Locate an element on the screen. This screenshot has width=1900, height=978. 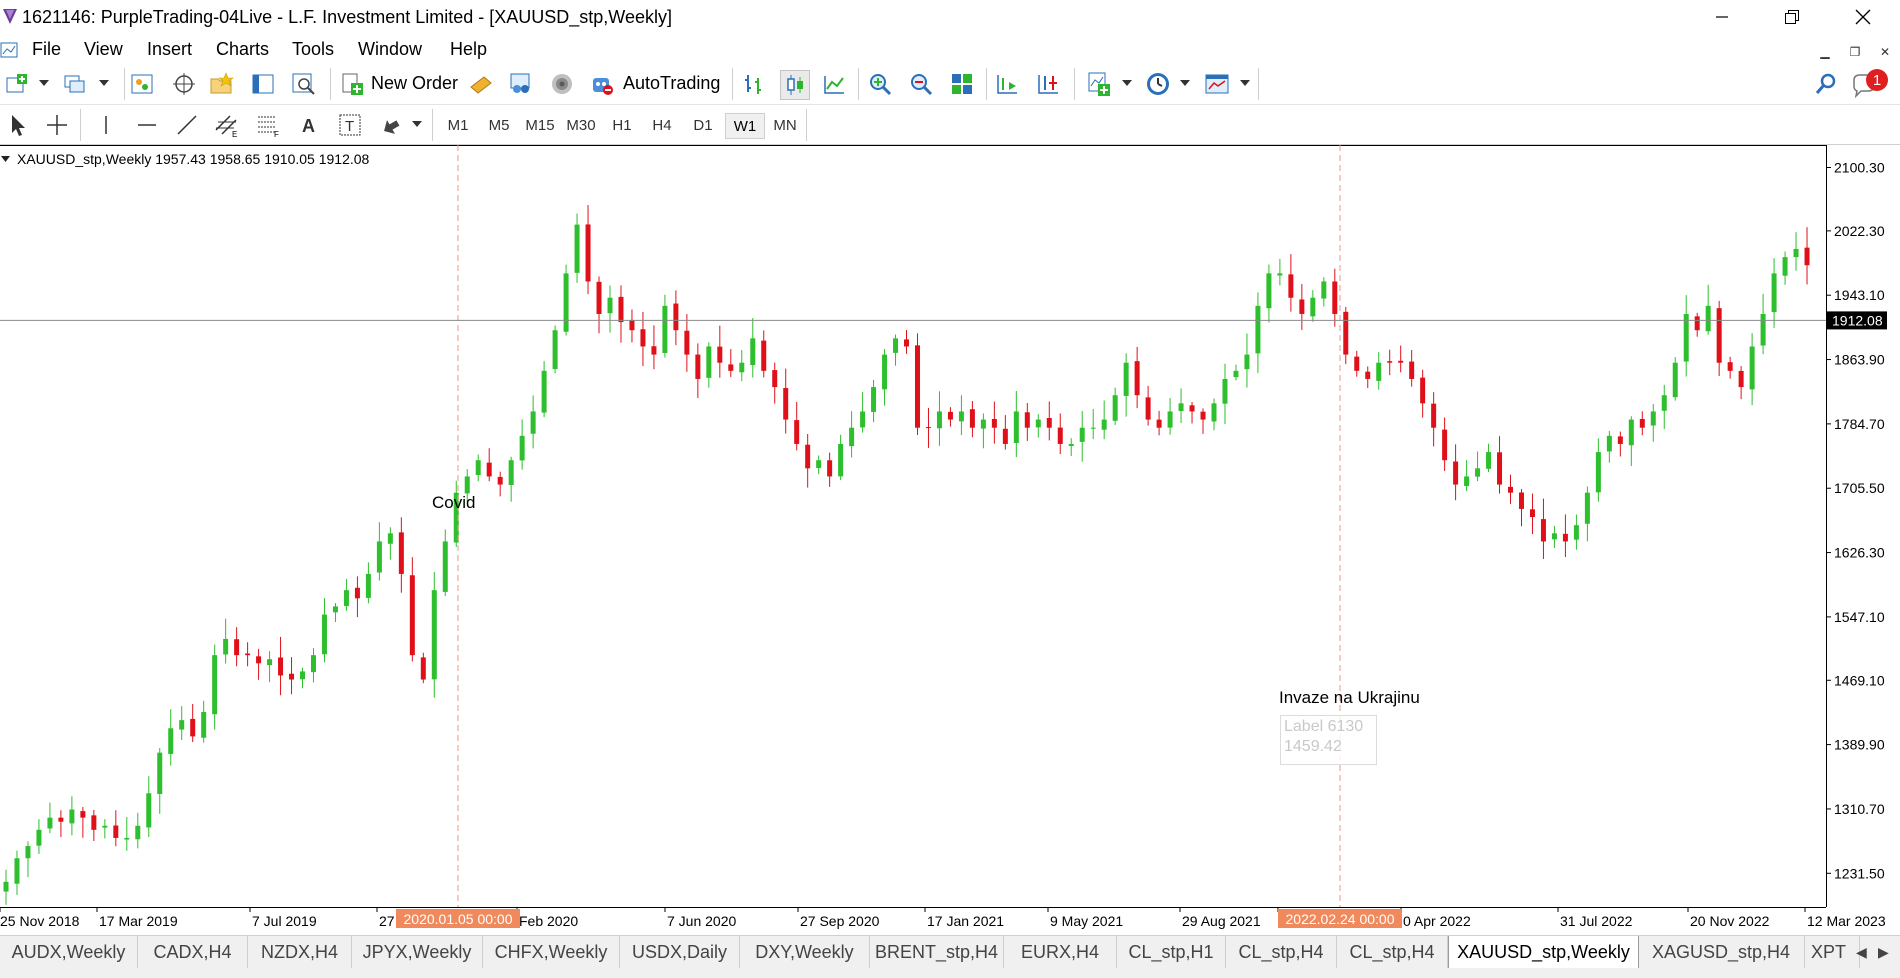
tab-cl-stp-h4-1: CL_stp,H4 is located at coordinates (1281, 952).